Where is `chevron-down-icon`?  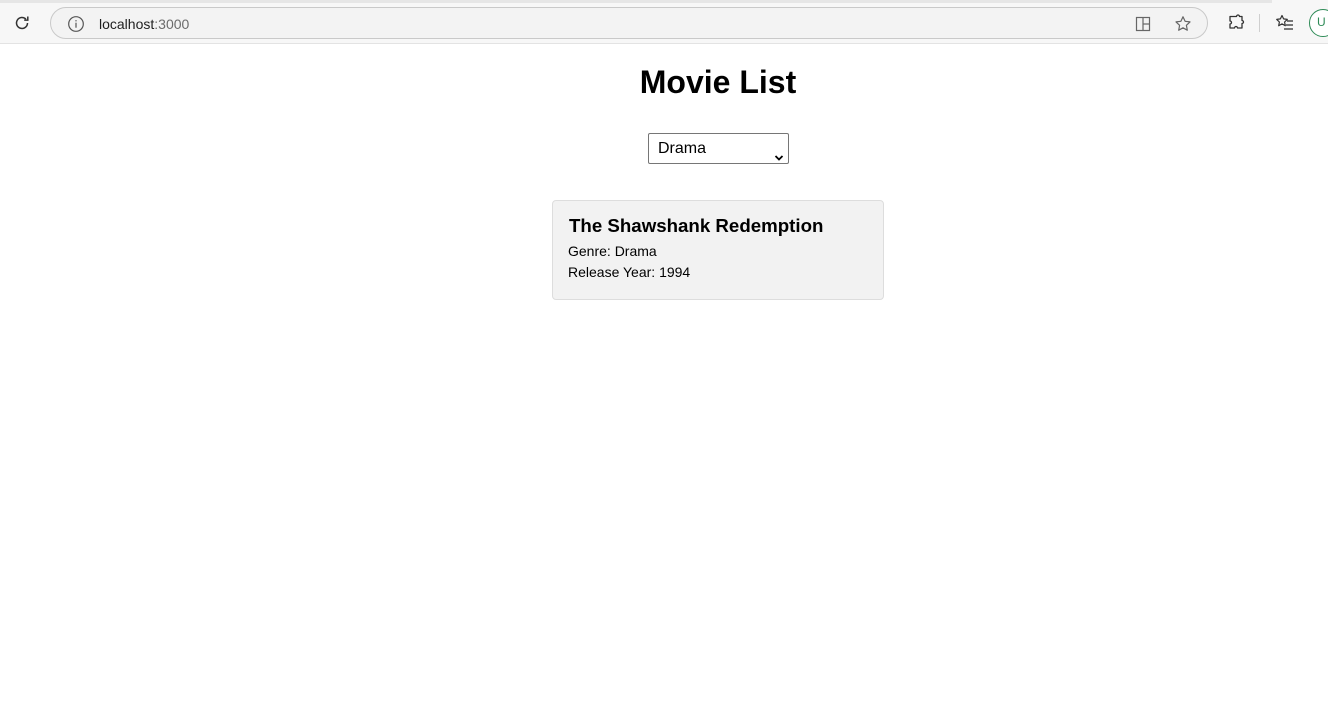 chevron-down-icon is located at coordinates (779, 152).